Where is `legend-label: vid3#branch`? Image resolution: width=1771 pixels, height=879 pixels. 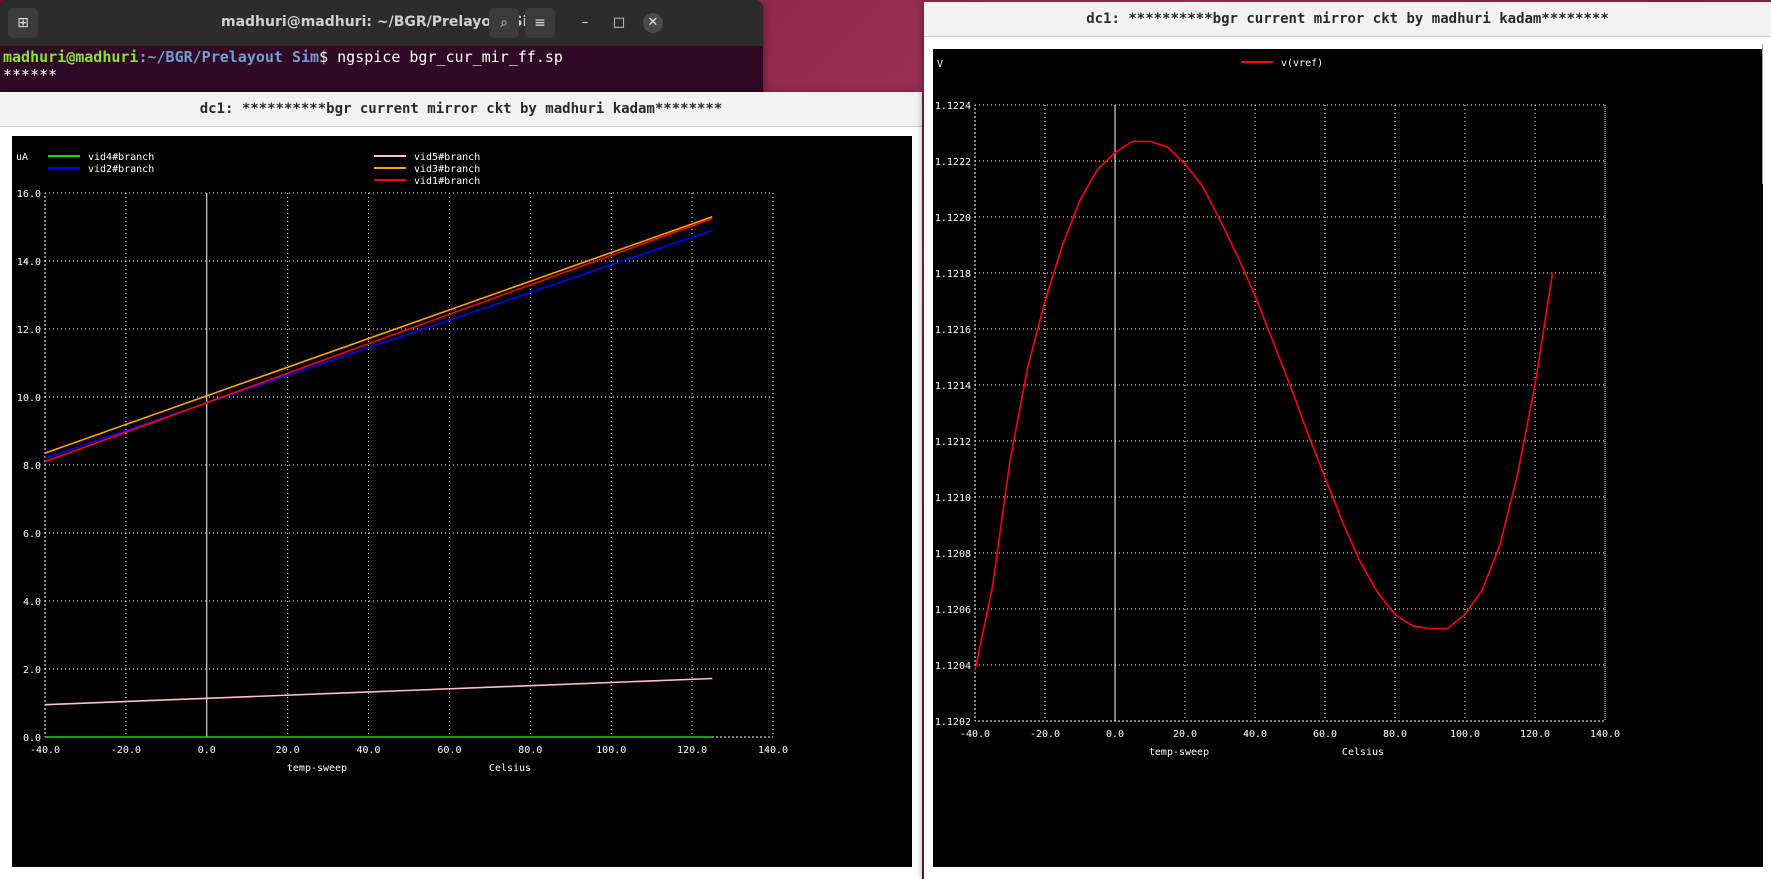 legend-label: vid3#branch is located at coordinates (447, 169).